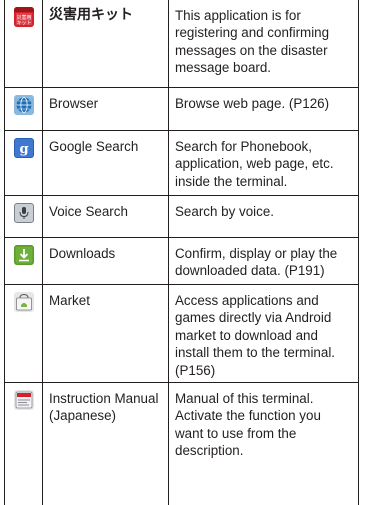 The image size is (365, 505). I want to click on app-name: 災害用キット, so click(106, 43).